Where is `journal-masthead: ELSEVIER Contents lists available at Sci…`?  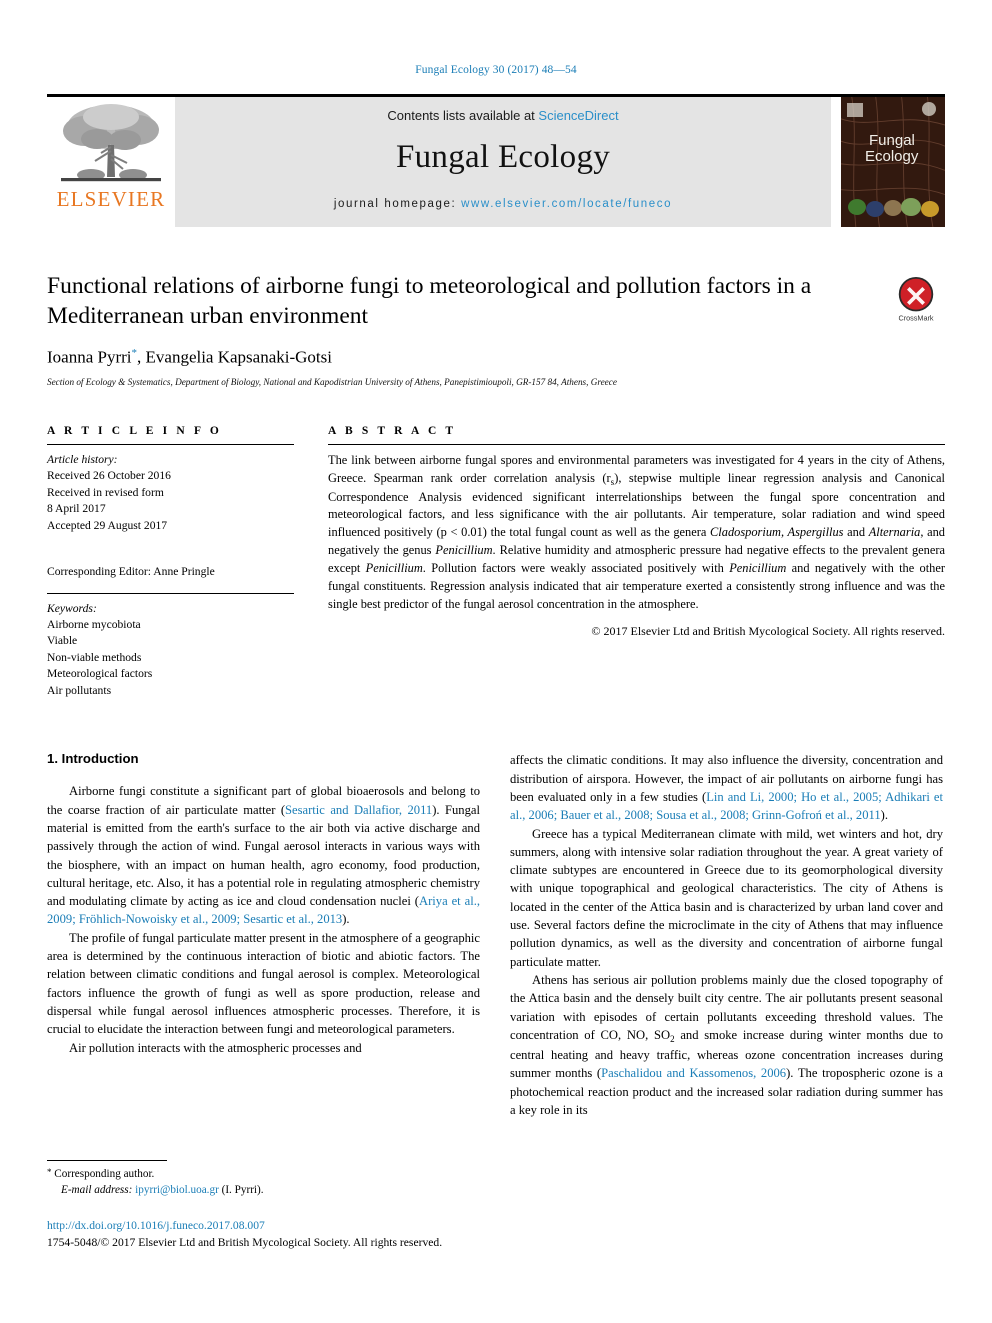 journal-masthead: ELSEVIER Contents lists available at Sci… is located at coordinates (496, 160).